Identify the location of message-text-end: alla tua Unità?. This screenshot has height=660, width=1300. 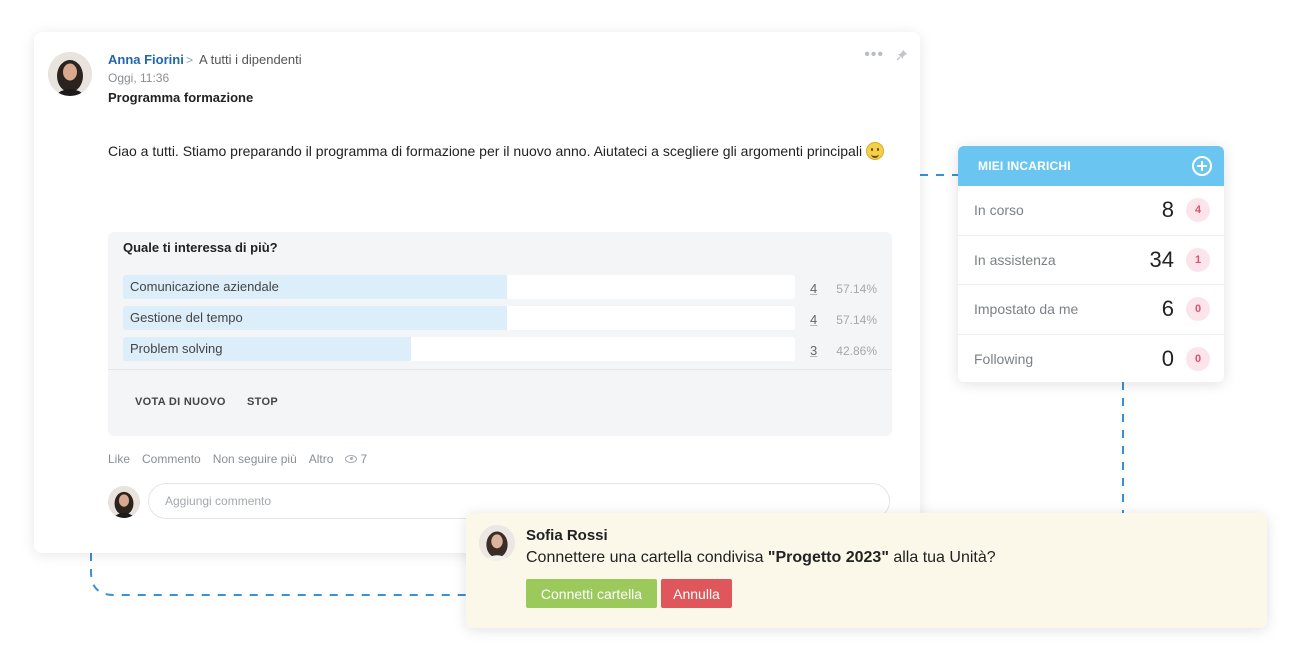
(942, 557).